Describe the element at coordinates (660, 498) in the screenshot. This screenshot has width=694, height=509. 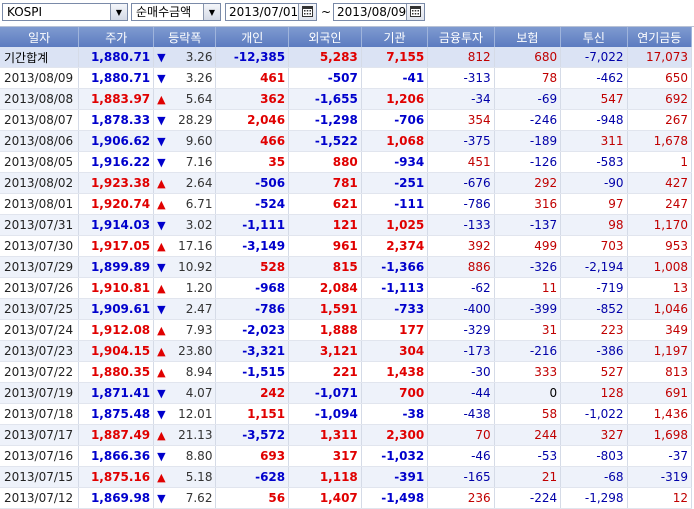
I see `pension-fund-cell: 12` at that location.